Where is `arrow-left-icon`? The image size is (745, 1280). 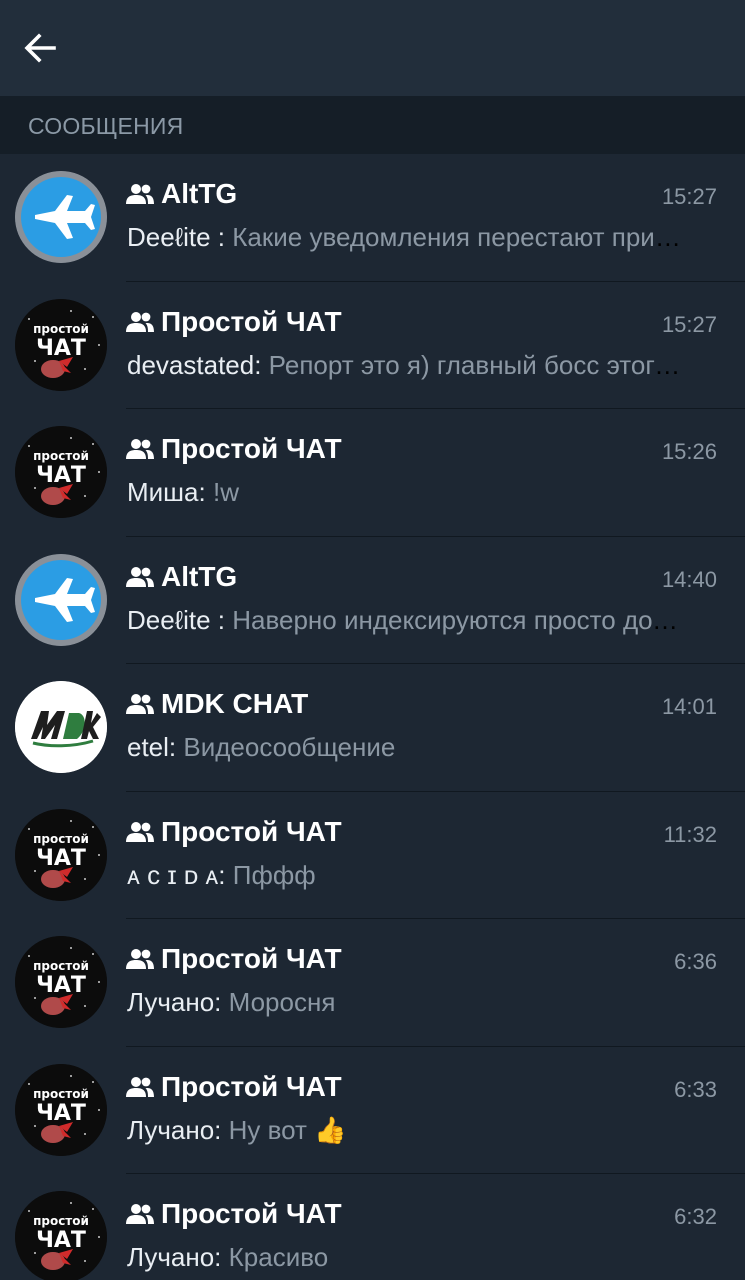
arrow-left-icon is located at coordinates (40, 48).